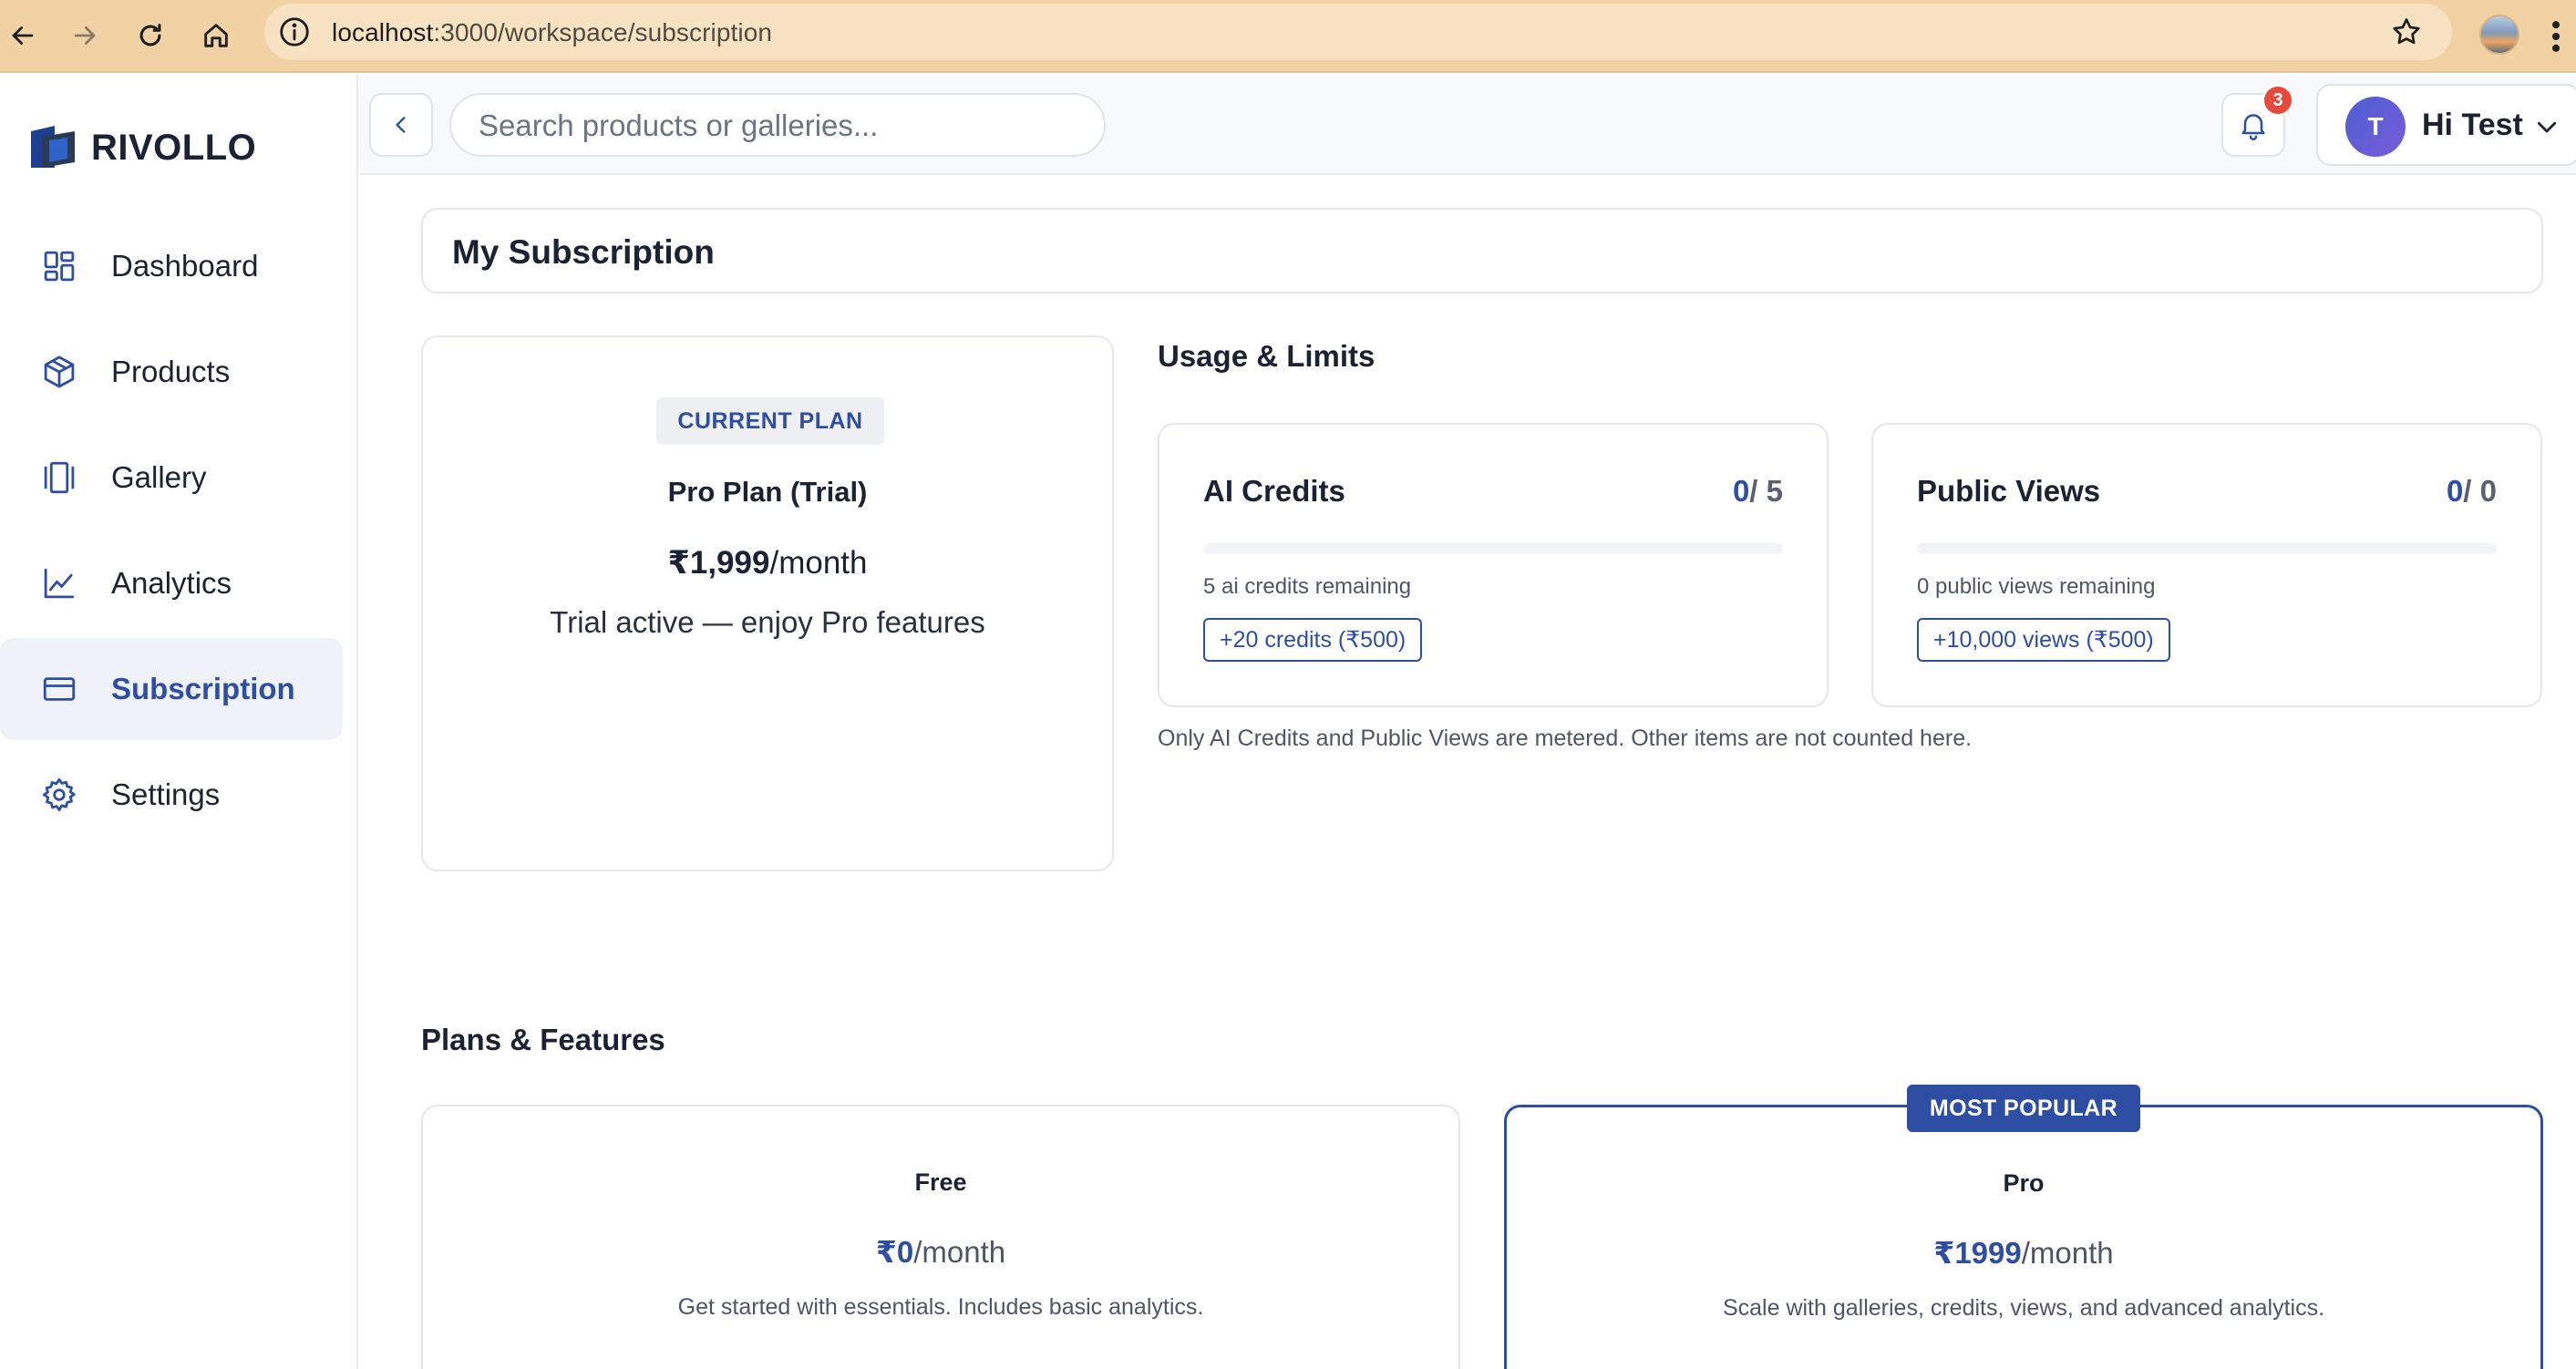 This screenshot has width=2576, height=1369. I want to click on sidebar-item-label: Settings, so click(166, 794).